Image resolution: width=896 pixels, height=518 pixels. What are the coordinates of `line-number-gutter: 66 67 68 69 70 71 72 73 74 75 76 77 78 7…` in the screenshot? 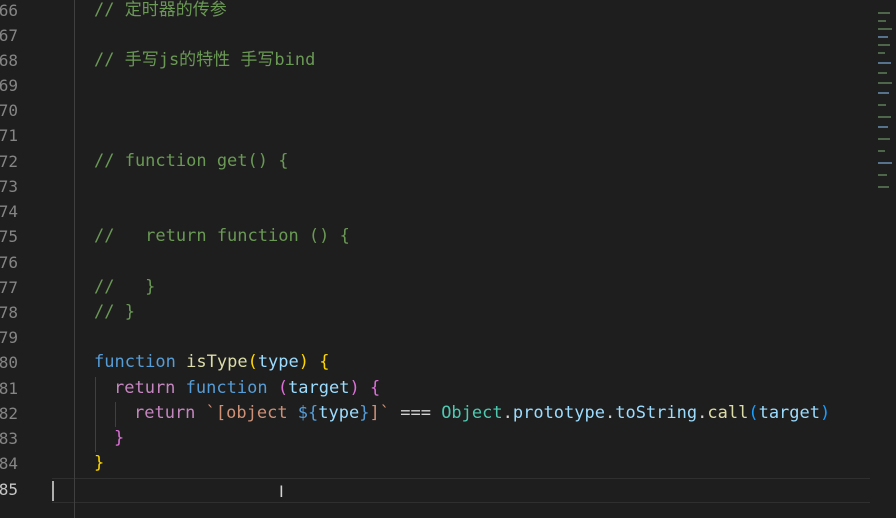 It's located at (24, 259).